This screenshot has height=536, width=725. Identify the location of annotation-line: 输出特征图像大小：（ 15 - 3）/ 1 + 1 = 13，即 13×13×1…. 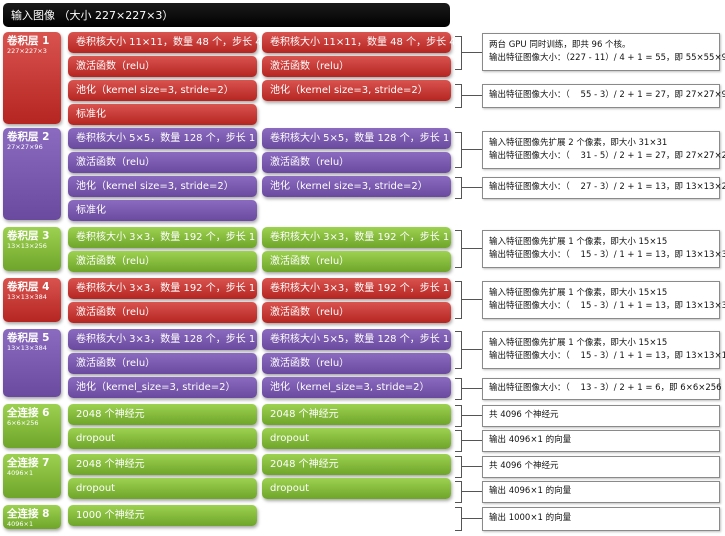
(607, 356).